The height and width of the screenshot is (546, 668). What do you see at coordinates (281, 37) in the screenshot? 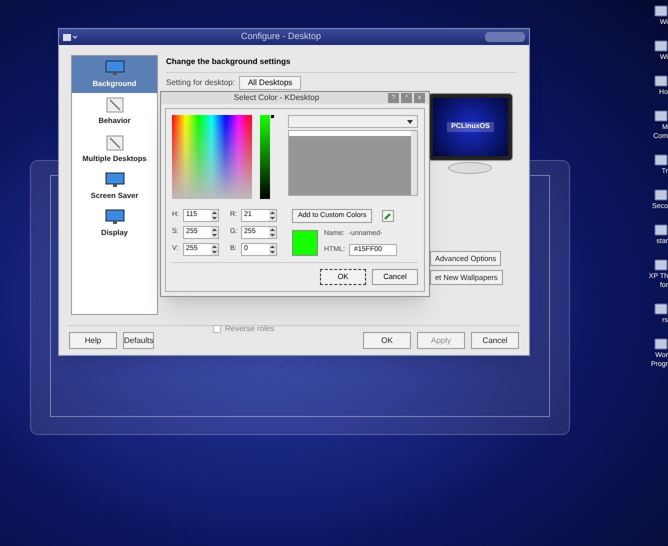
I see `window-title: Configure - Desktop` at bounding box center [281, 37].